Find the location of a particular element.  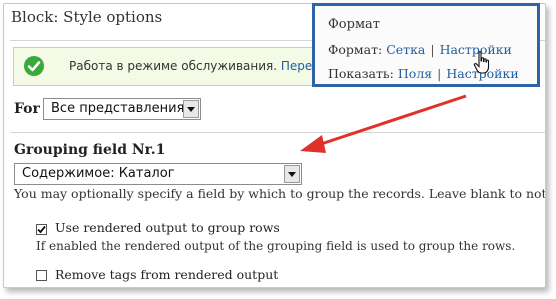

popup-title: Формат is located at coordinates (354, 24).